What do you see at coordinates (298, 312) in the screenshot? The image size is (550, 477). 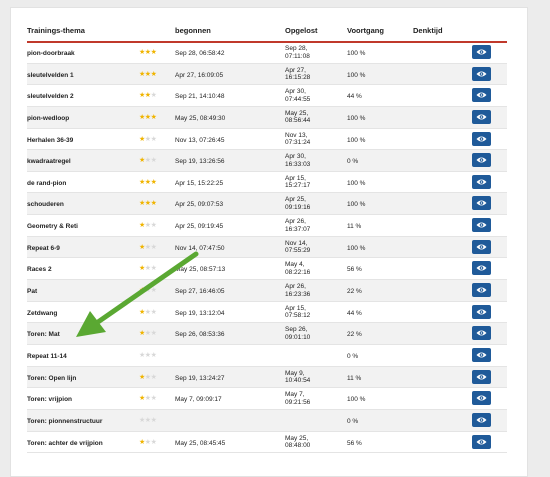 I see `solved-time: Apr 15, 07:58:12` at bounding box center [298, 312].